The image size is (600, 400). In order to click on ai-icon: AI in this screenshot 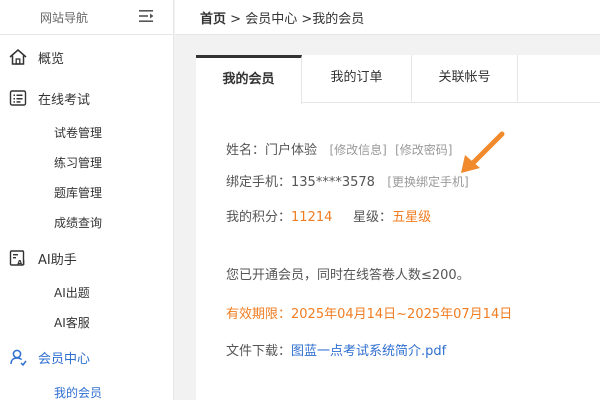, I will do `click(17, 258)`.